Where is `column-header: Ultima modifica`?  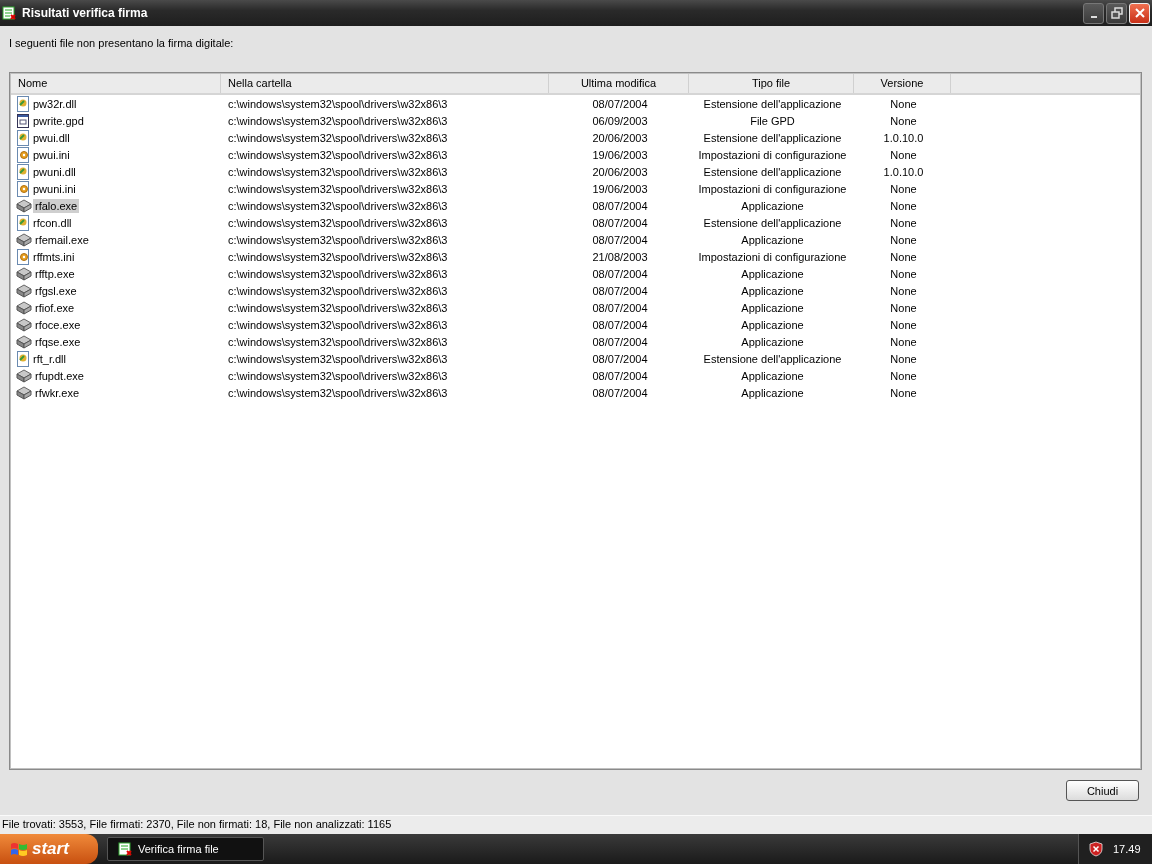 column-header: Ultima modifica is located at coordinates (619, 83).